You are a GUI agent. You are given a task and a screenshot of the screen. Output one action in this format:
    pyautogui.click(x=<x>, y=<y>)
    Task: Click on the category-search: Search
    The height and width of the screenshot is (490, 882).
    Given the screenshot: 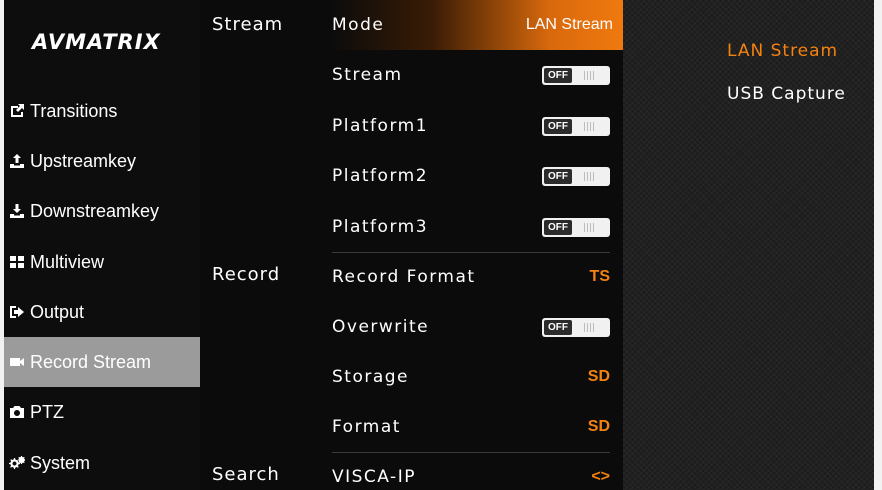 What is the action you would take?
    pyautogui.click(x=246, y=474)
    